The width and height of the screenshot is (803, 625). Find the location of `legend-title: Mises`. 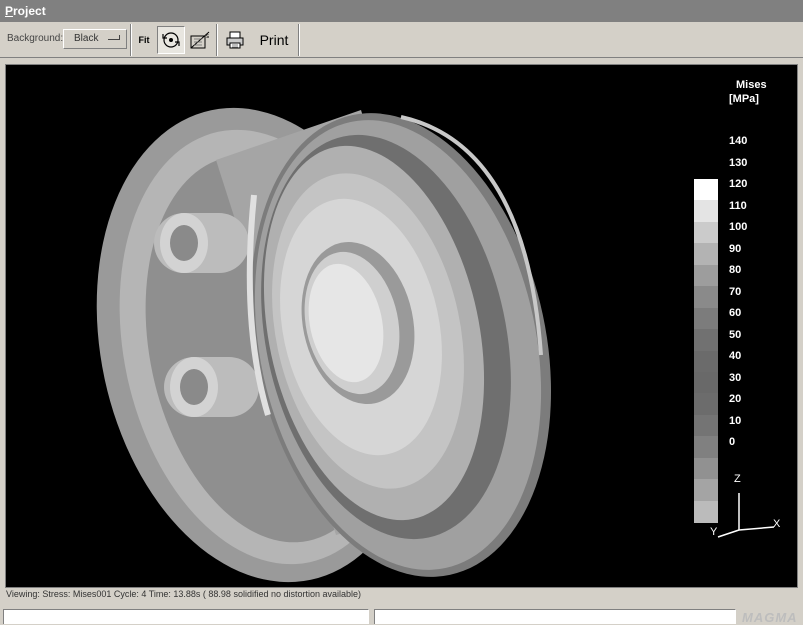

legend-title: Mises is located at coordinates (751, 85).